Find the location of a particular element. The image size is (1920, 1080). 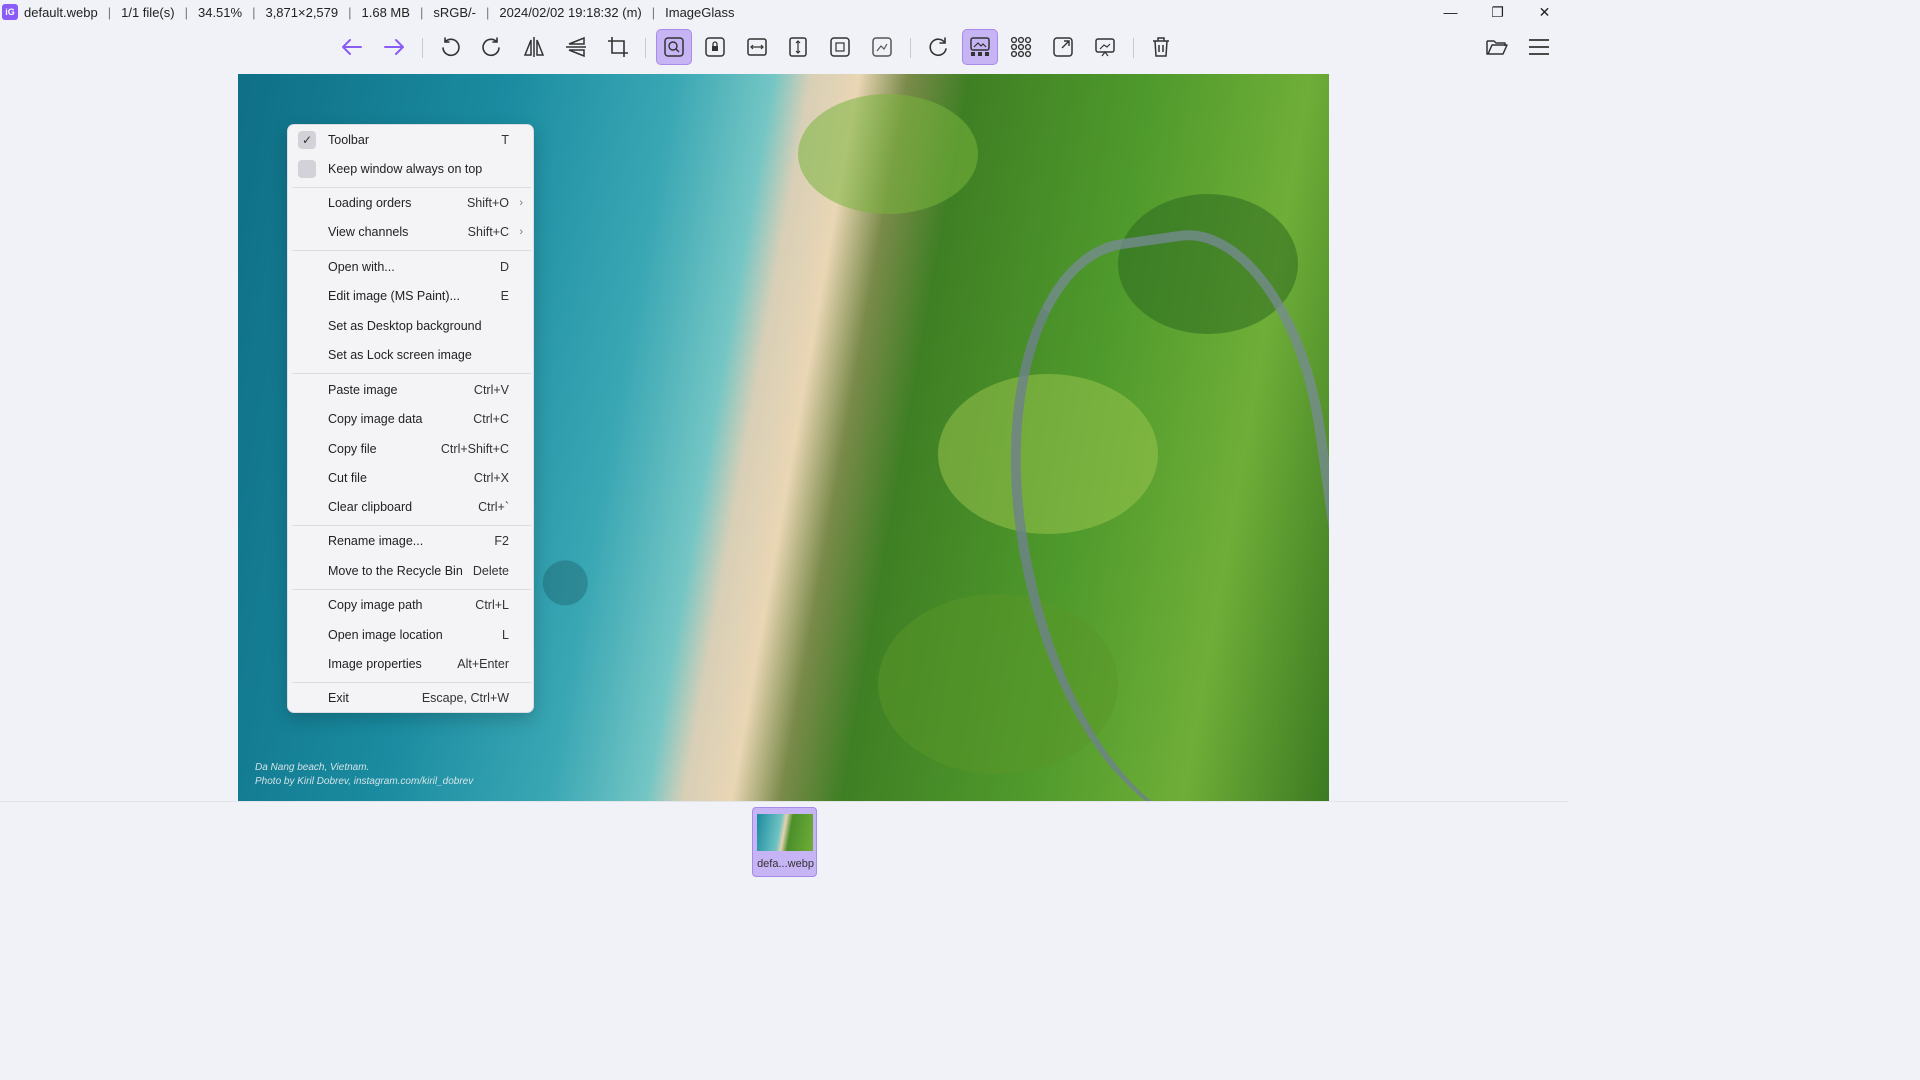

menu-item-shortcut: Ctrl+V is located at coordinates (491, 389).